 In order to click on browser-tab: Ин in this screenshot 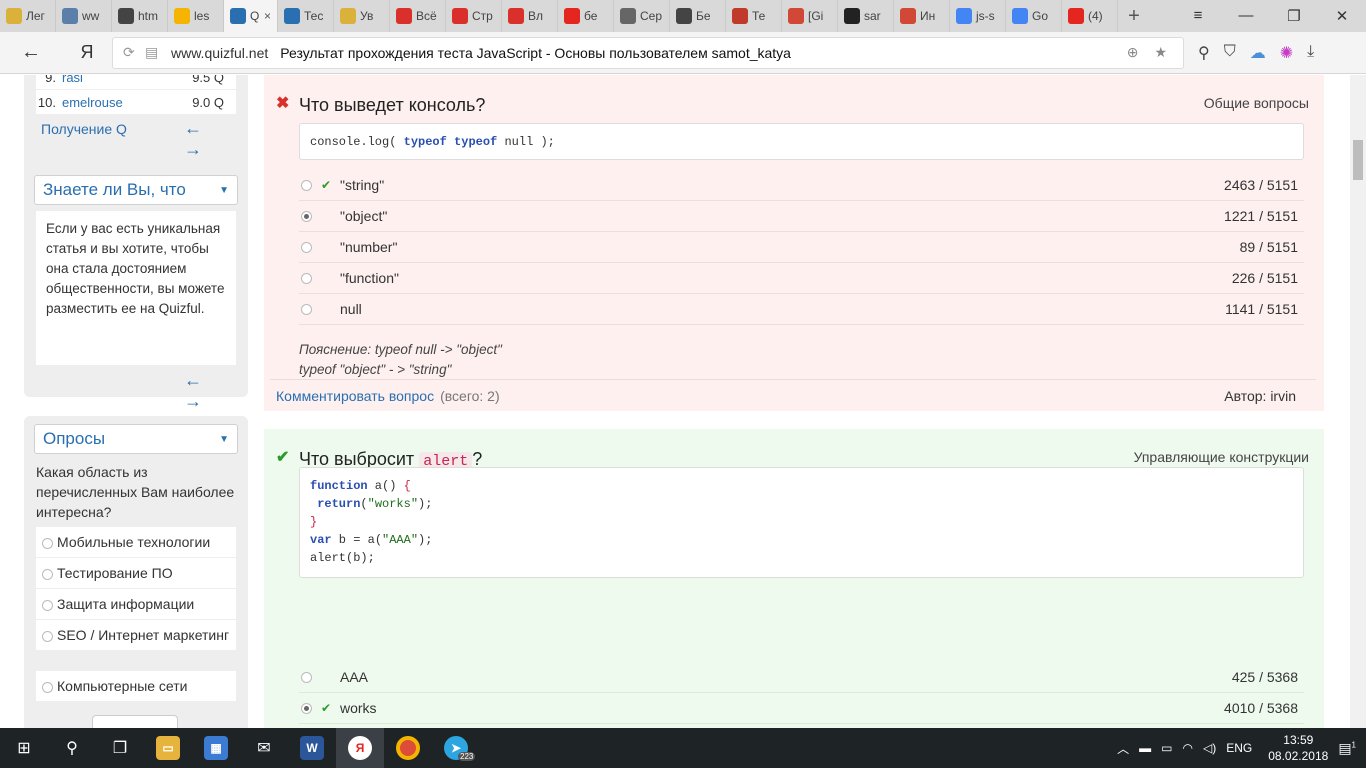, I will do `click(922, 16)`.